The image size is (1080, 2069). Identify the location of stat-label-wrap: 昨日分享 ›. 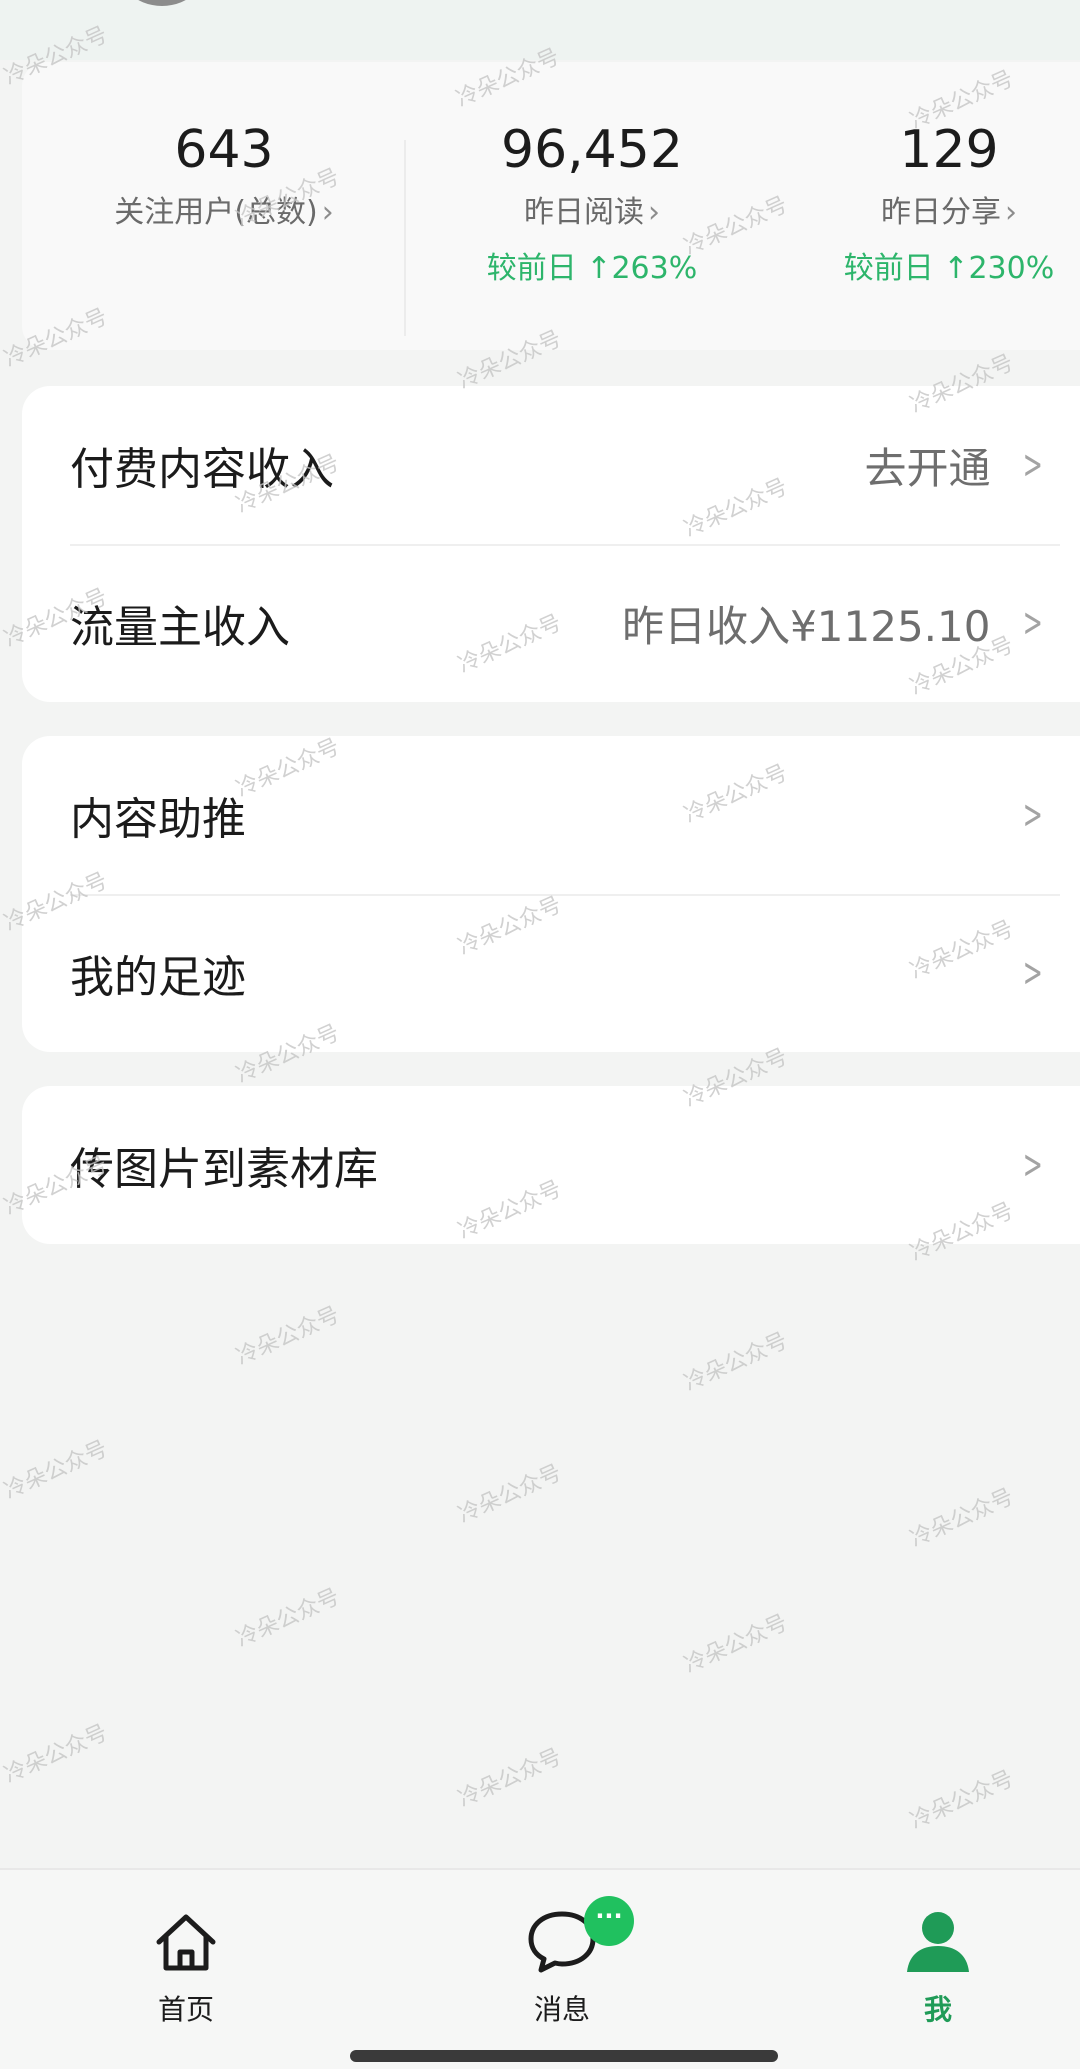
(932, 209).